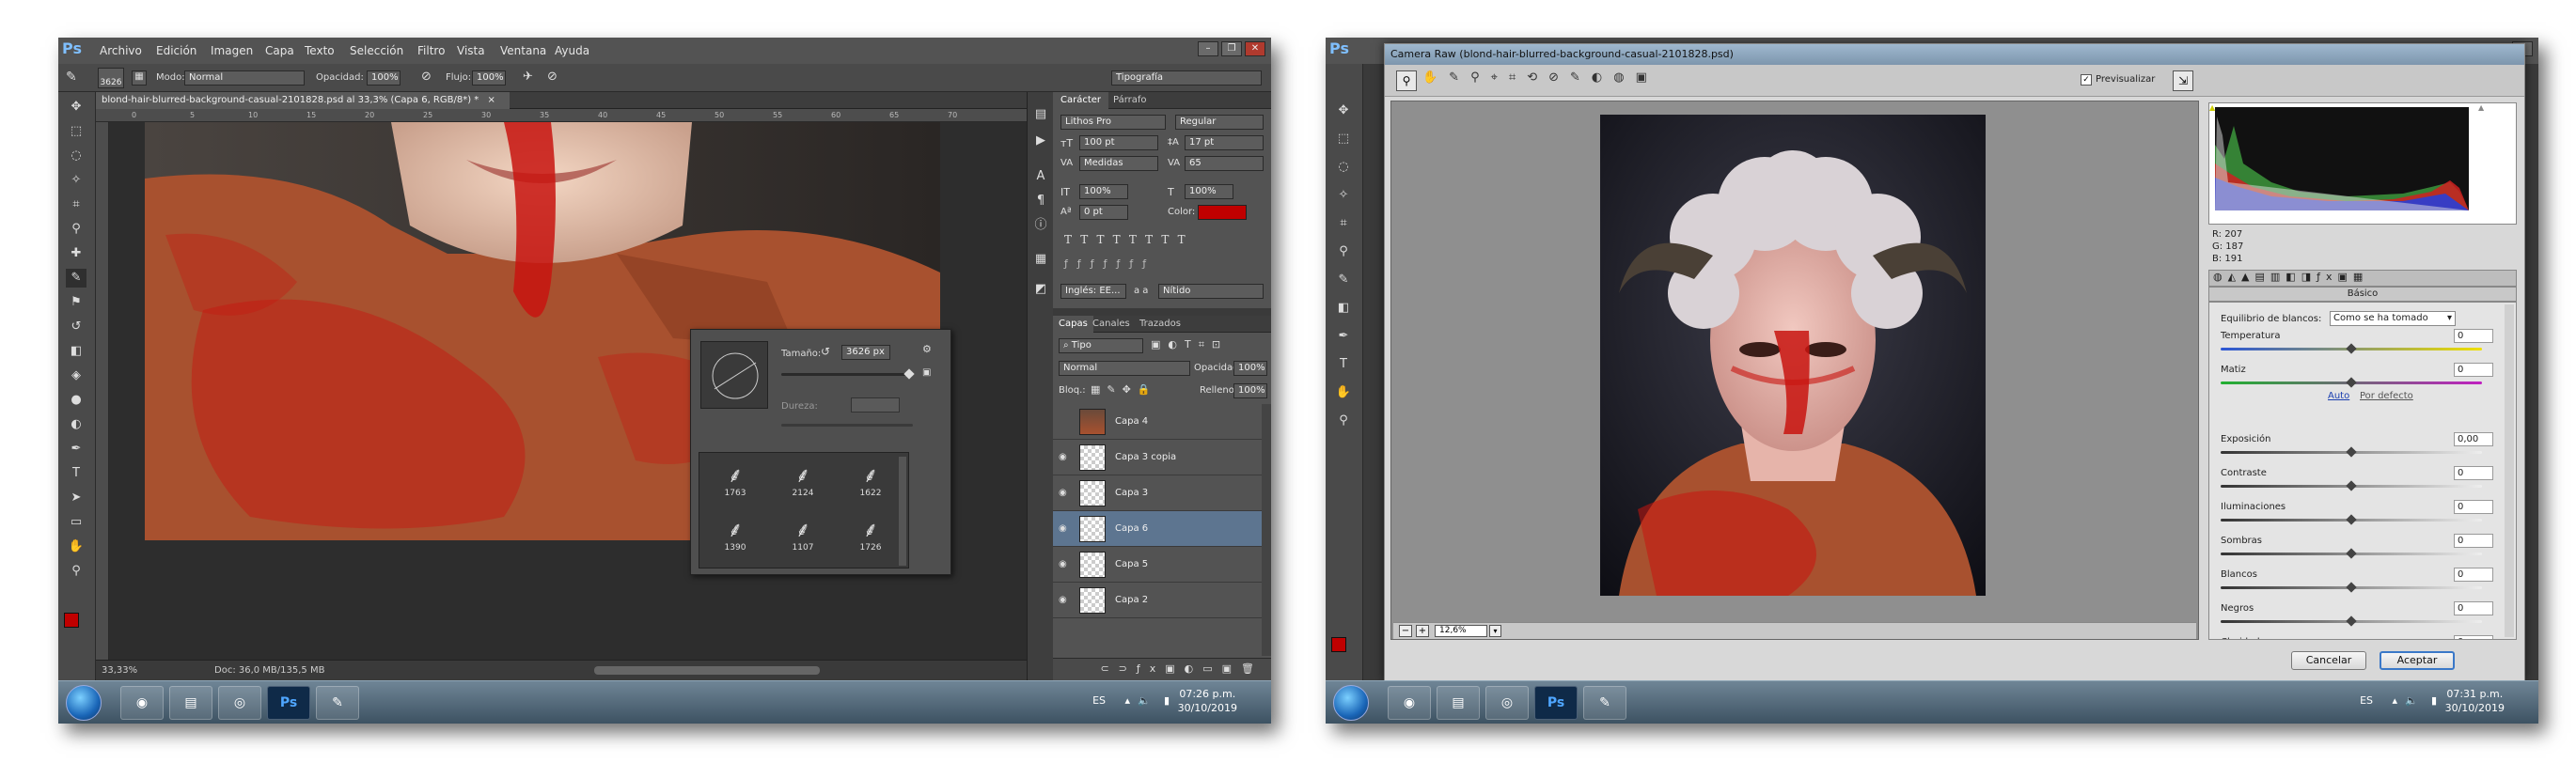  Describe the element at coordinates (76, 522) in the screenshot. I see `shape-tool-icon: ▭` at that location.